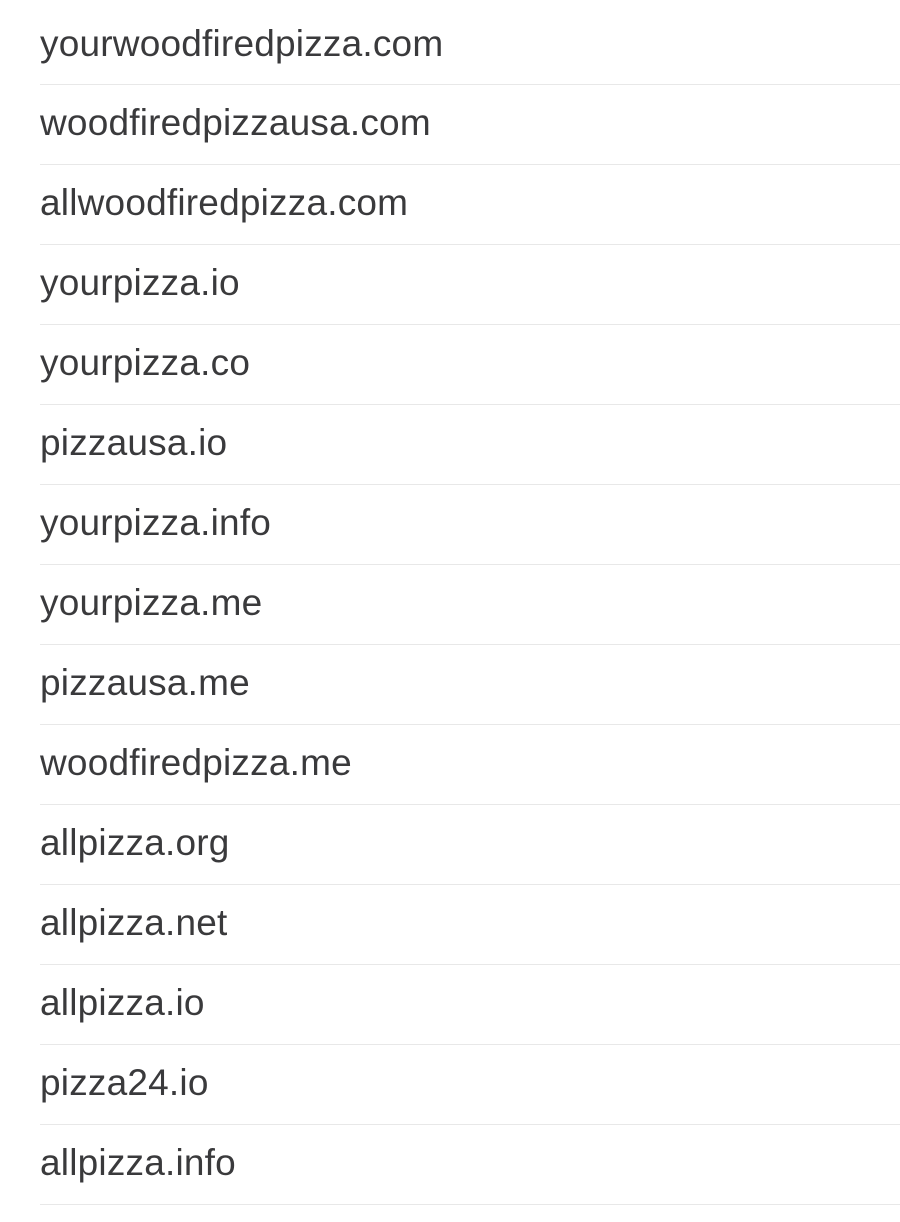 The image size is (900, 1222). Describe the element at coordinates (470, 925) in the screenshot. I see `domain-list-item: allpizza.net` at that location.